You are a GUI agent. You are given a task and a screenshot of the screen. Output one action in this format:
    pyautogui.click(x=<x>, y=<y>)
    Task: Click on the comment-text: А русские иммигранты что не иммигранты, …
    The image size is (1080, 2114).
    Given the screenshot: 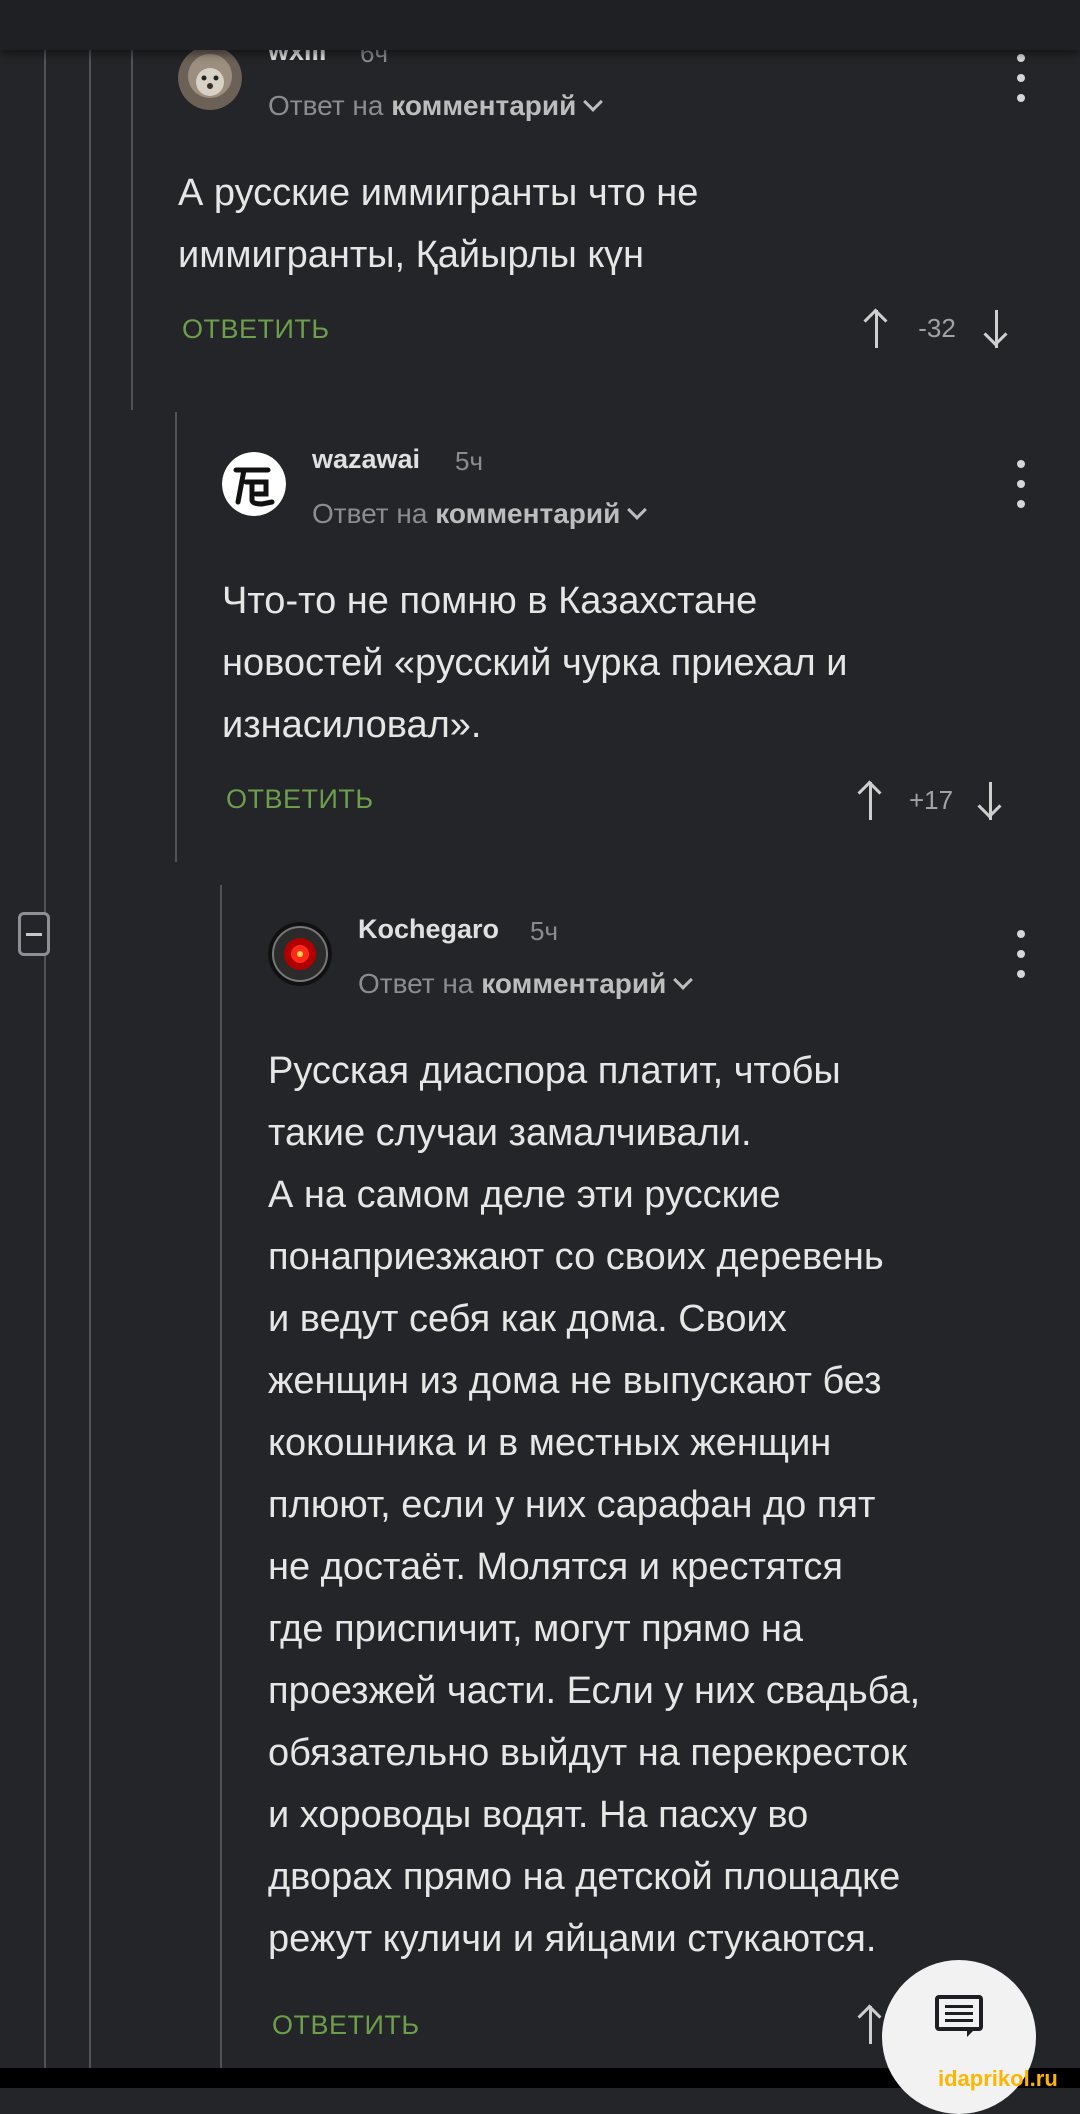 What is the action you would take?
    pyautogui.click(x=438, y=224)
    